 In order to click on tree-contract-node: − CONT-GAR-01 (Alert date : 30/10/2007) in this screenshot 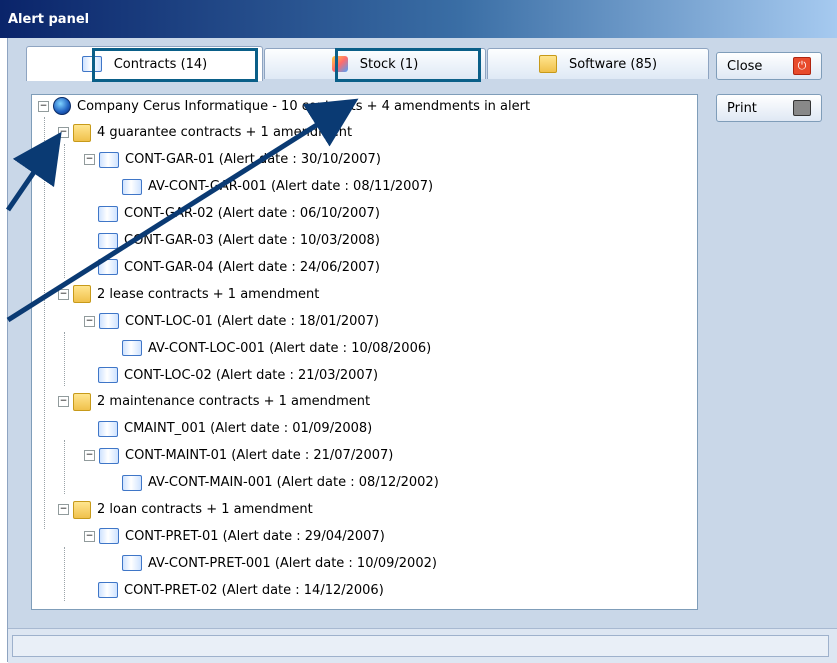, I will do `click(232, 160)`.